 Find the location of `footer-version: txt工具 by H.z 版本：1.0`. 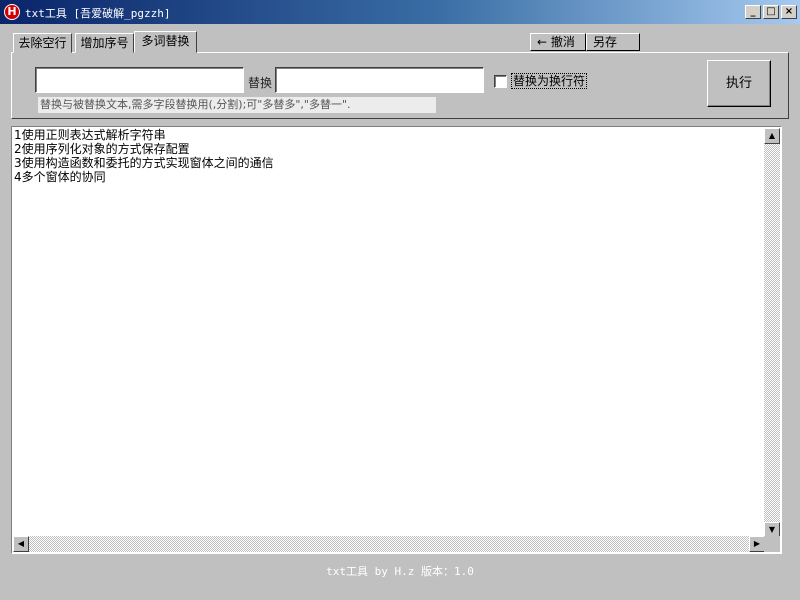

footer-version: txt工具 by H.z 版本：1.0 is located at coordinates (400, 571).